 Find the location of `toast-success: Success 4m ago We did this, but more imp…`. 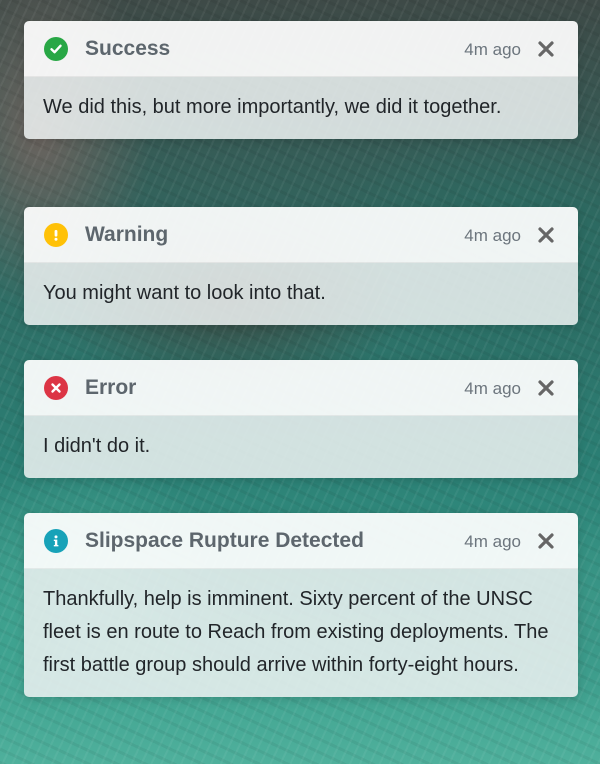

toast-success: Success 4m ago We did this, but more imp… is located at coordinates (301, 80).